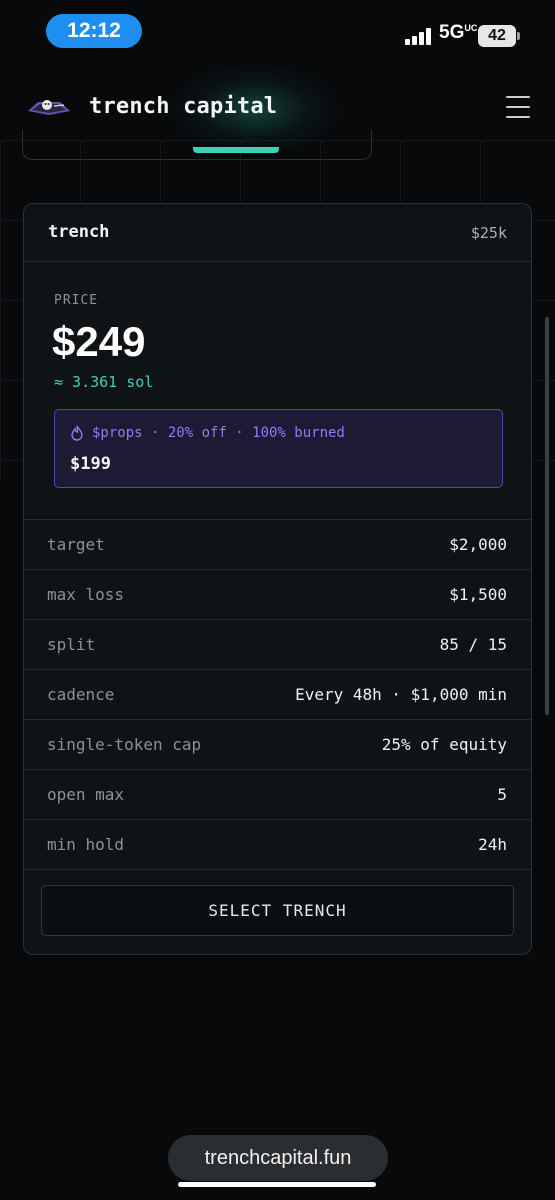  What do you see at coordinates (458, 32) in the screenshot?
I see `network-type: 5GUC` at bounding box center [458, 32].